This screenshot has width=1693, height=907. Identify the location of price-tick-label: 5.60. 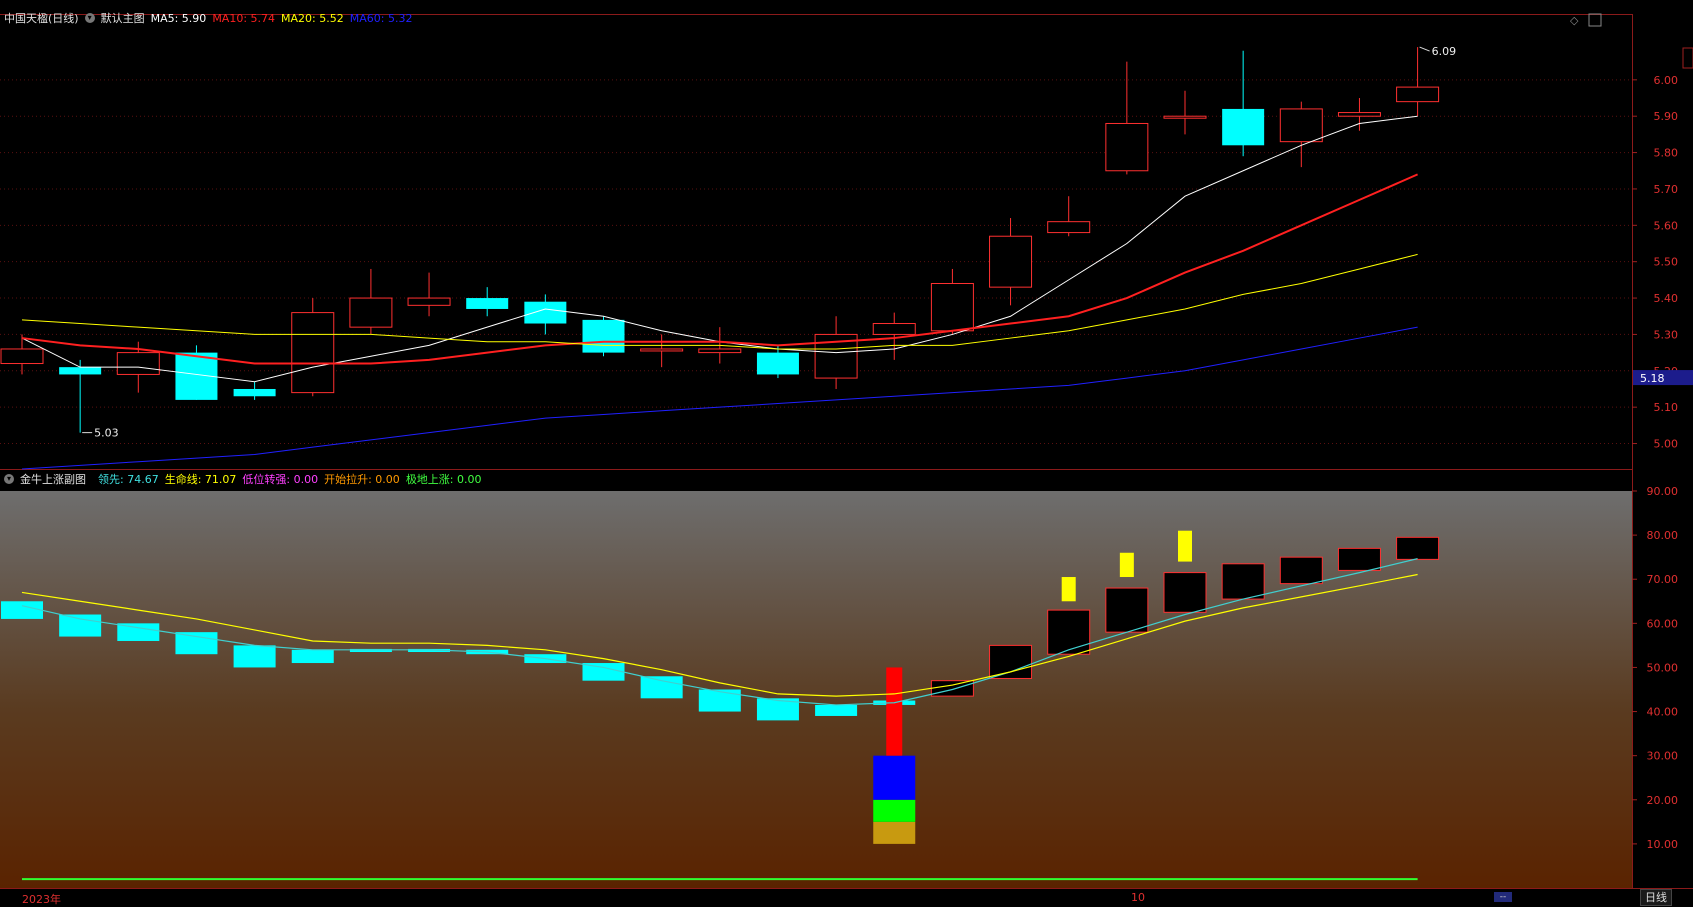
(1666, 225).